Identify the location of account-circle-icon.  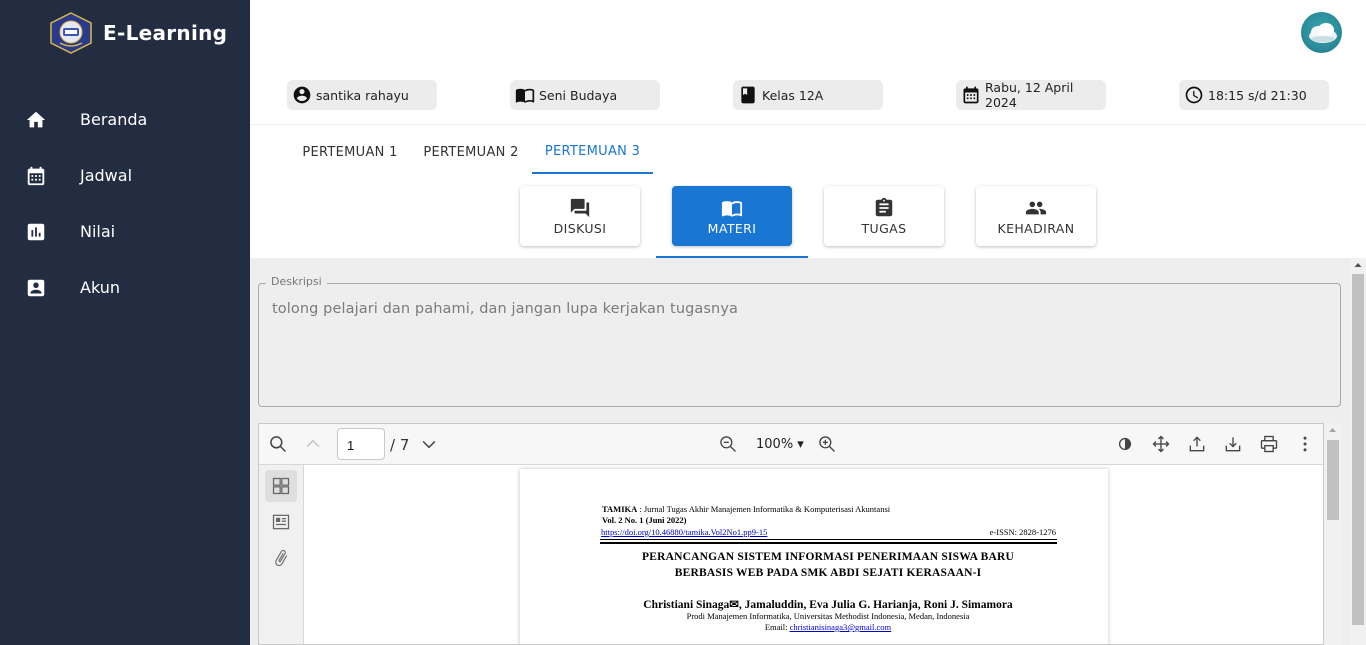
(302, 95).